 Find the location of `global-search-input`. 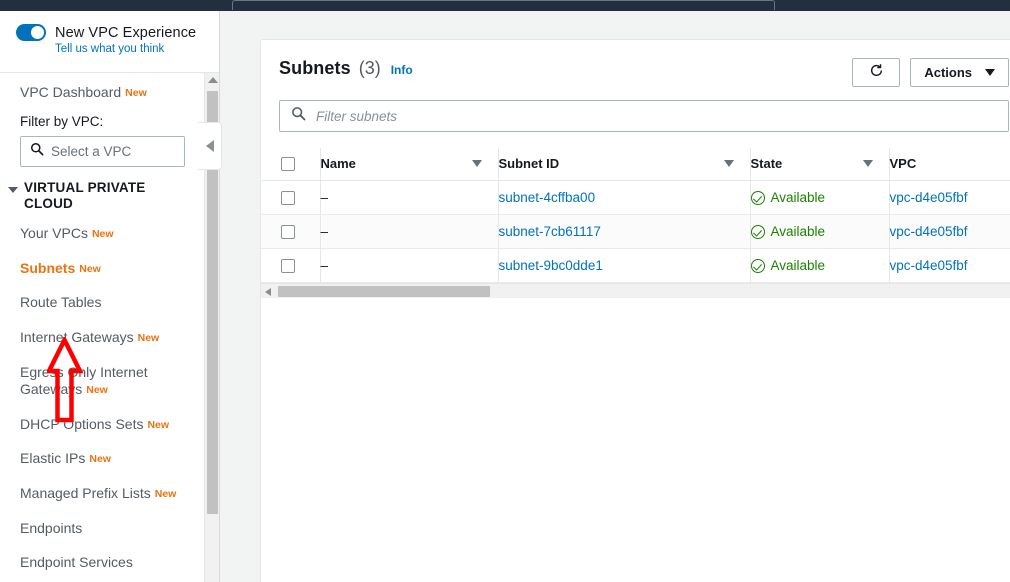

global-search-input is located at coordinates (503, 5).